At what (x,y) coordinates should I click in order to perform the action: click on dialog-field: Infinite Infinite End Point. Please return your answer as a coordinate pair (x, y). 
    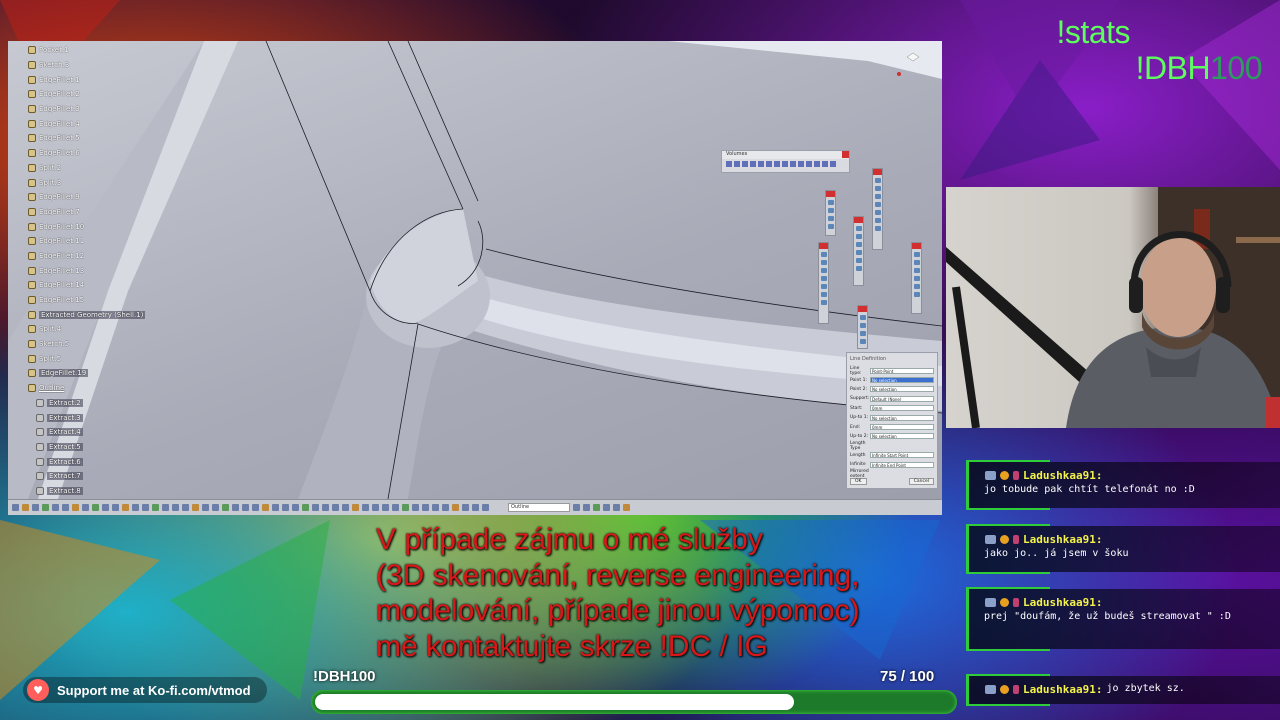
    Looking at the image, I should click on (892, 464).